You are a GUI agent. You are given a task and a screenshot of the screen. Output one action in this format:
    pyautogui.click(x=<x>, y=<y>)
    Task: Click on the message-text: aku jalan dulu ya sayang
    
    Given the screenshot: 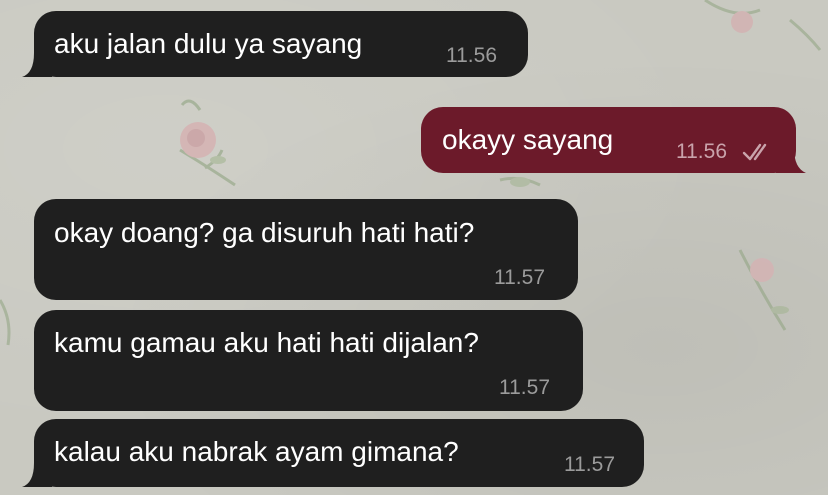 What is the action you would take?
    pyautogui.click(x=208, y=43)
    